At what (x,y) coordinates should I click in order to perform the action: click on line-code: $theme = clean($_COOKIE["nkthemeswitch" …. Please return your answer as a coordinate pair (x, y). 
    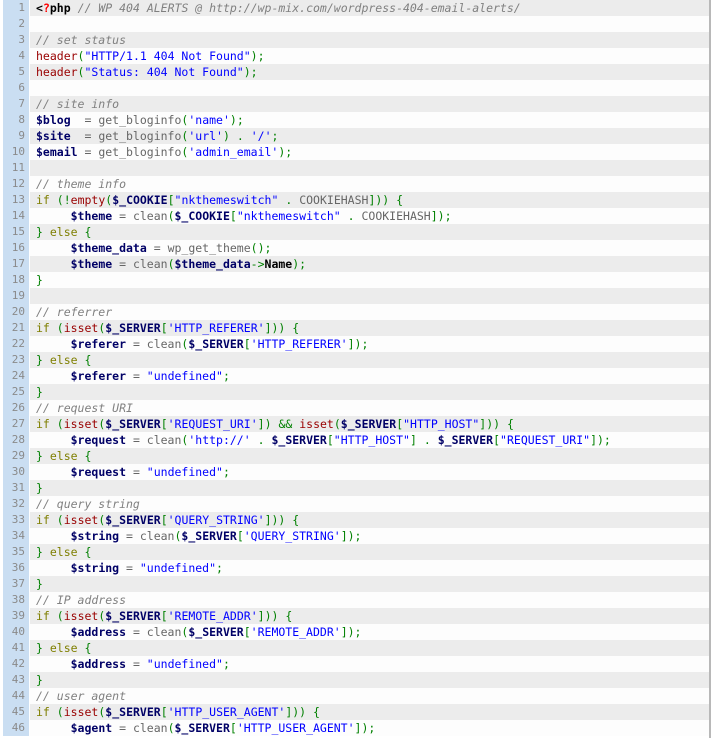
    Looking at the image, I should click on (369, 216).